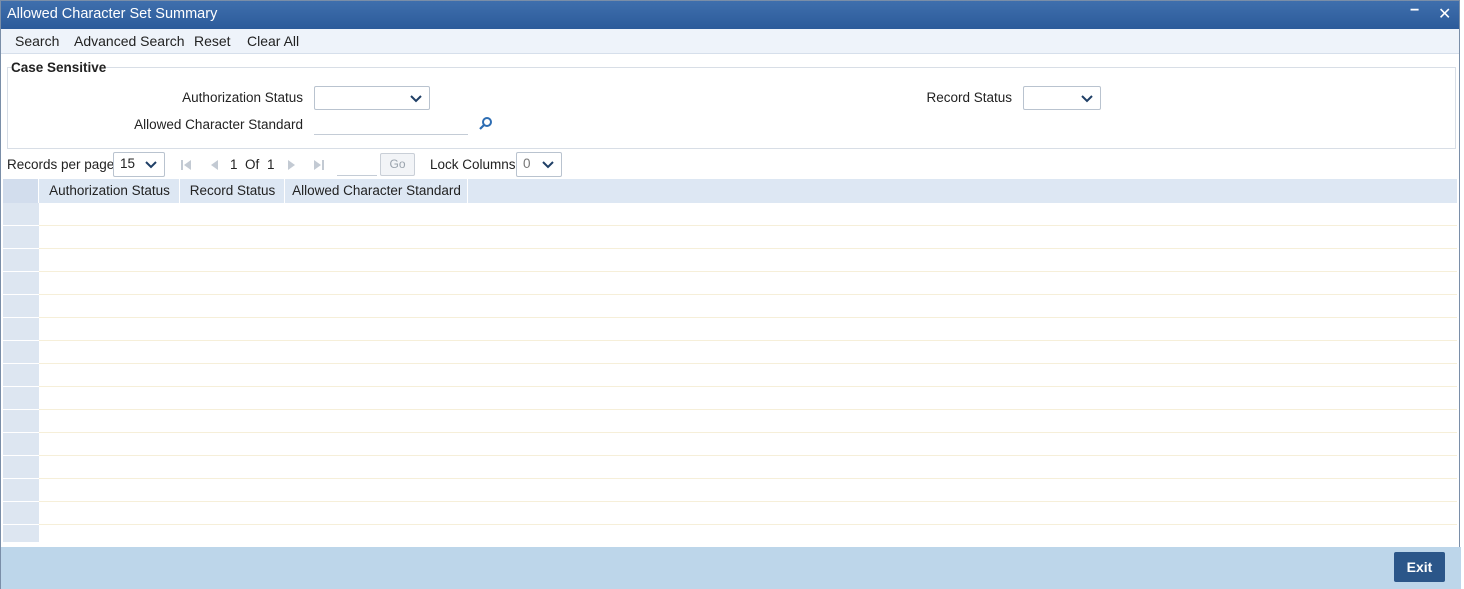  I want to click on close-icon: ✕, so click(1444, 14).